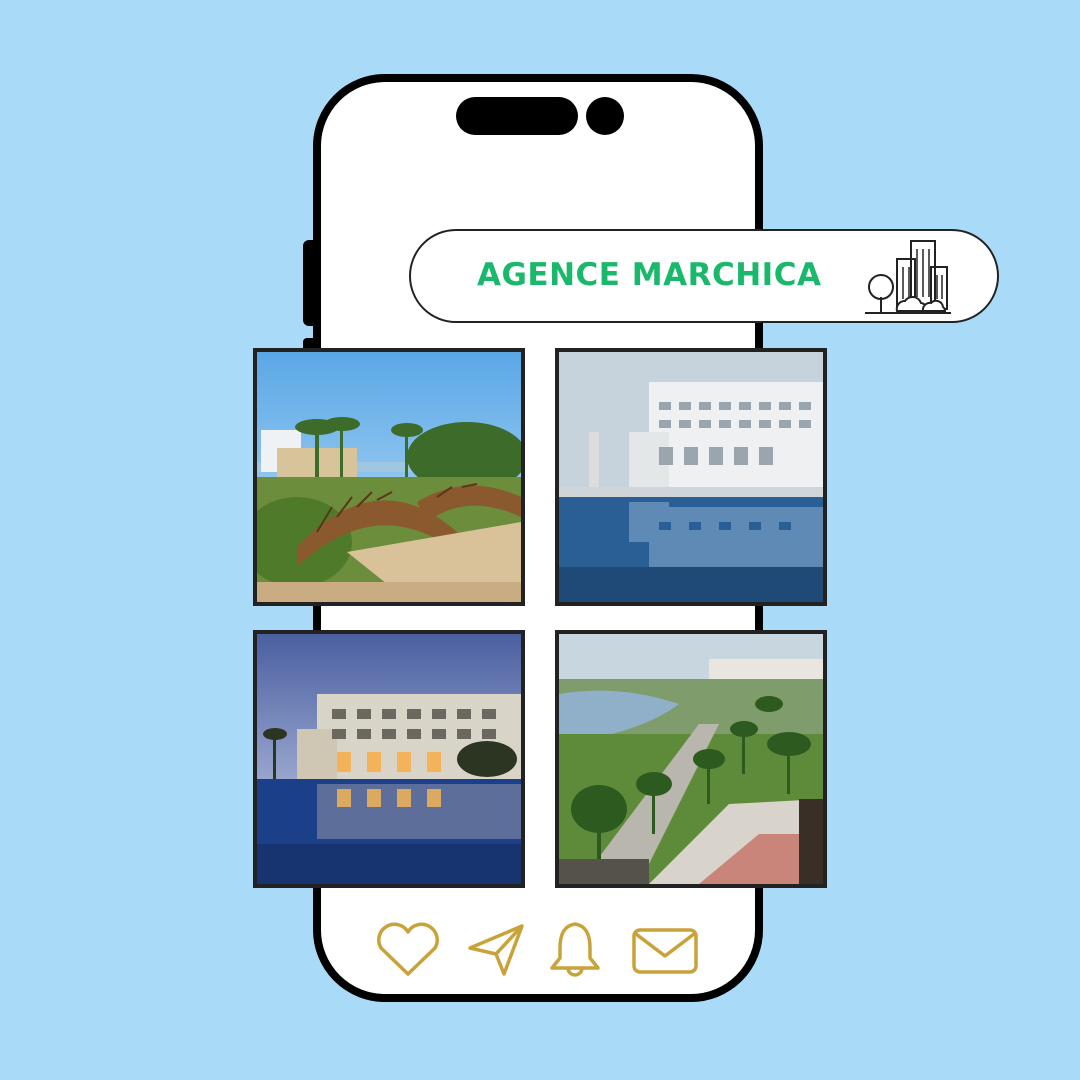  What do you see at coordinates (575, 950) in the screenshot?
I see `bell-icon` at bounding box center [575, 950].